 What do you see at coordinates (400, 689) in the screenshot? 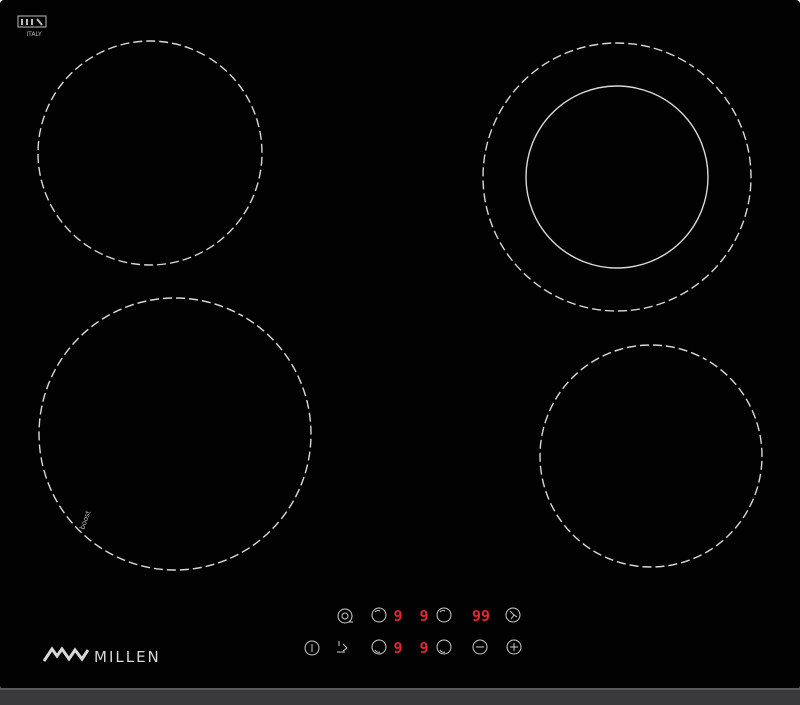
I see `frame-trim-highlight` at bounding box center [400, 689].